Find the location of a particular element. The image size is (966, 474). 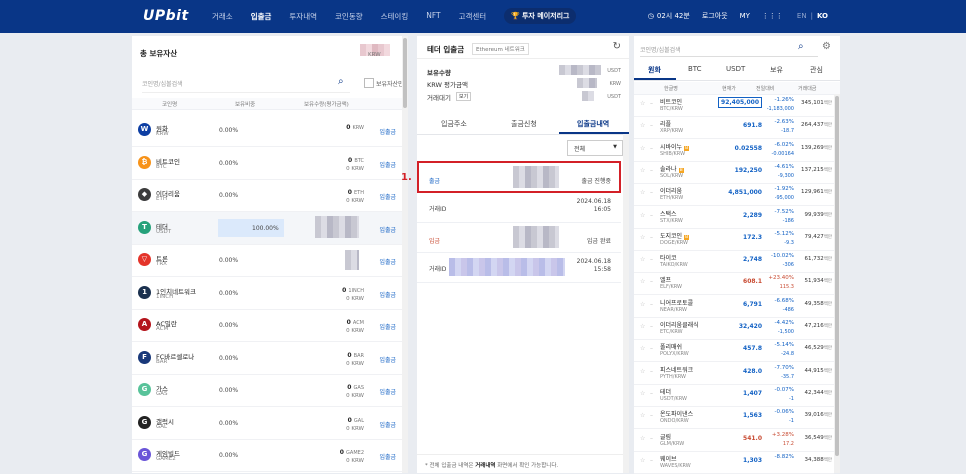

asset-row: W 원화 KRW 0.00% 0 KRW 입출금 is located at coordinates (267, 130).